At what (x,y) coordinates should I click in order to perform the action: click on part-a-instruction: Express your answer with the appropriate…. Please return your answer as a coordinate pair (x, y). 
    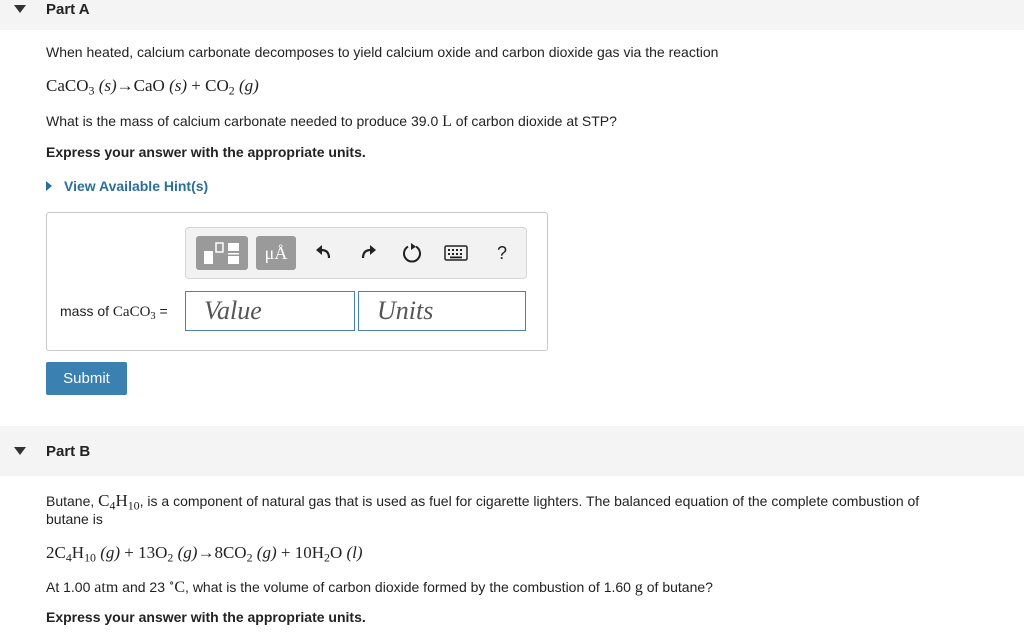
    Looking at the image, I should click on (206, 152).